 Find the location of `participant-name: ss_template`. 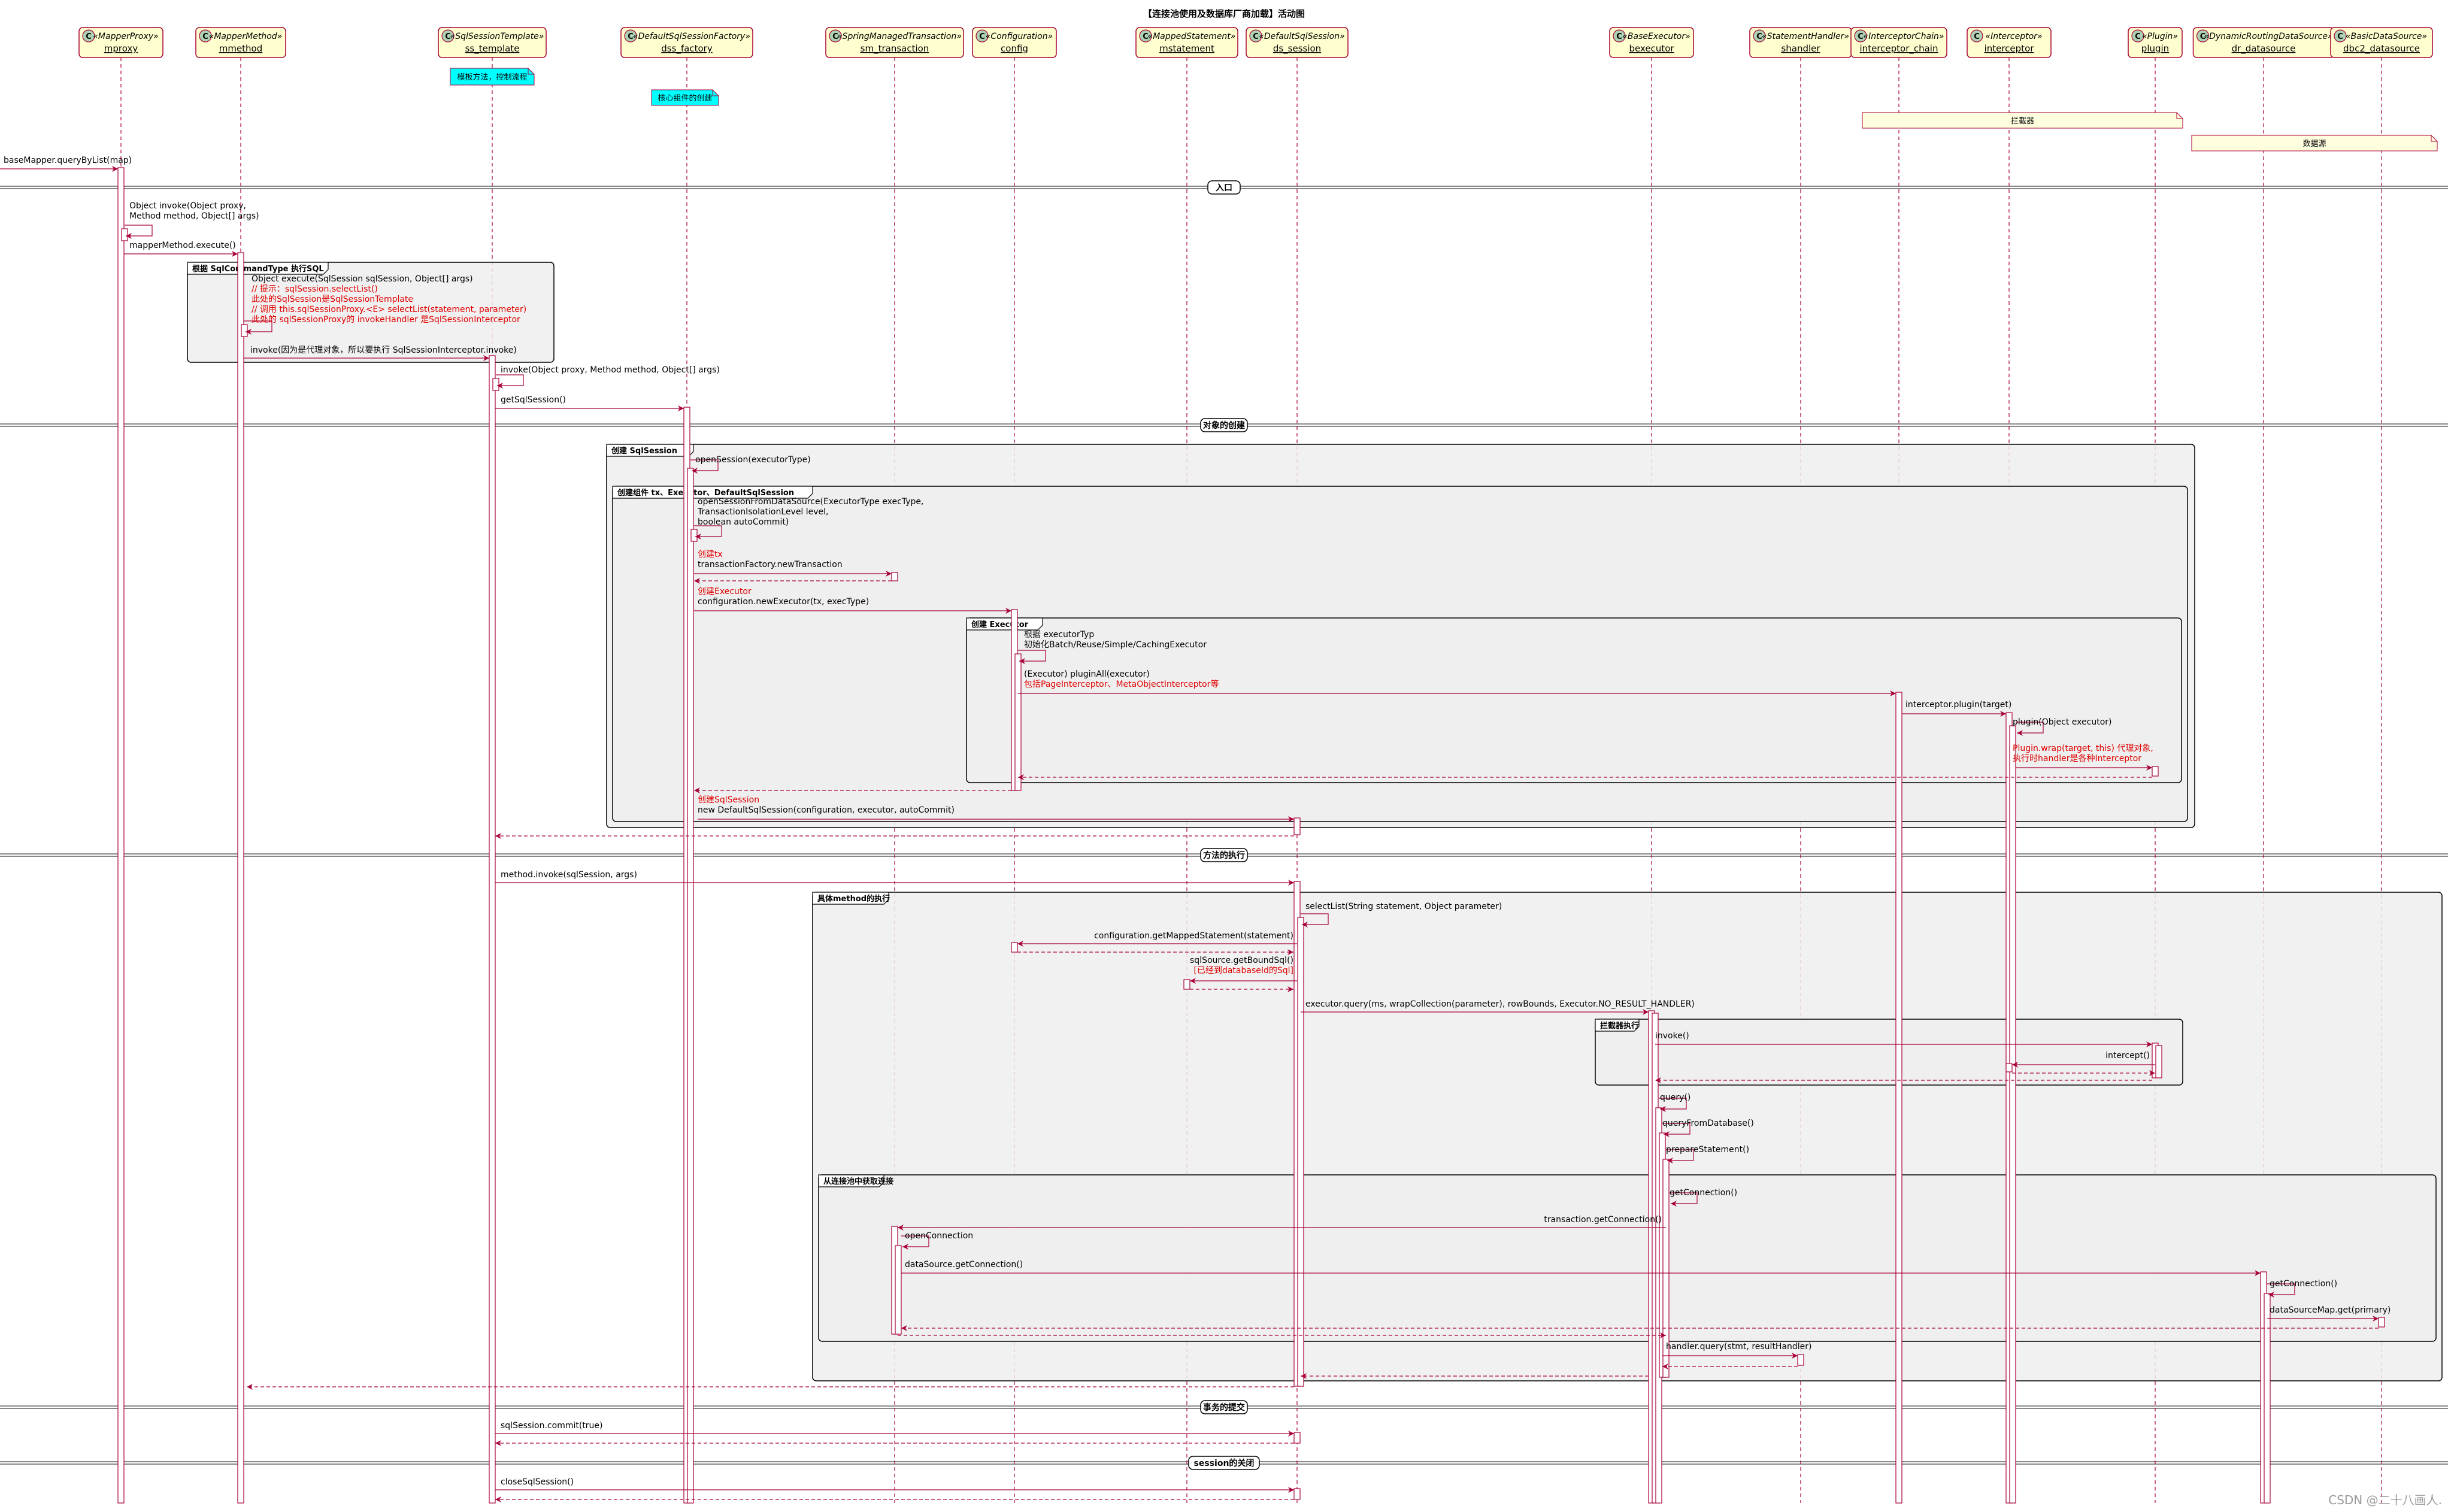

participant-name: ss_template is located at coordinates (492, 48).